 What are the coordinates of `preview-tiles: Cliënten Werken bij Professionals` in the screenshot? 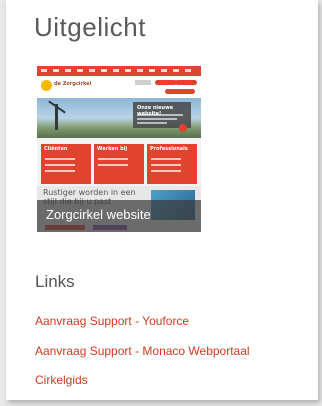 It's located at (119, 163).